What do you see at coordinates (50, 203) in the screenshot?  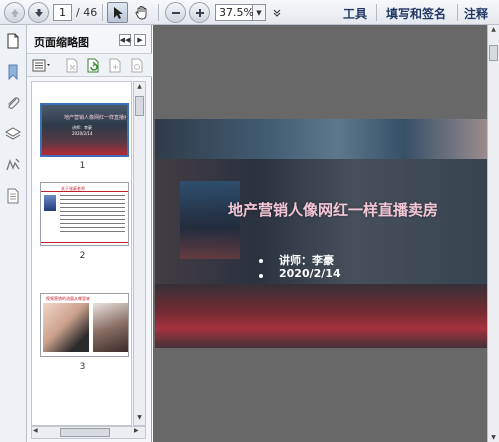 I see `portrait-image` at bounding box center [50, 203].